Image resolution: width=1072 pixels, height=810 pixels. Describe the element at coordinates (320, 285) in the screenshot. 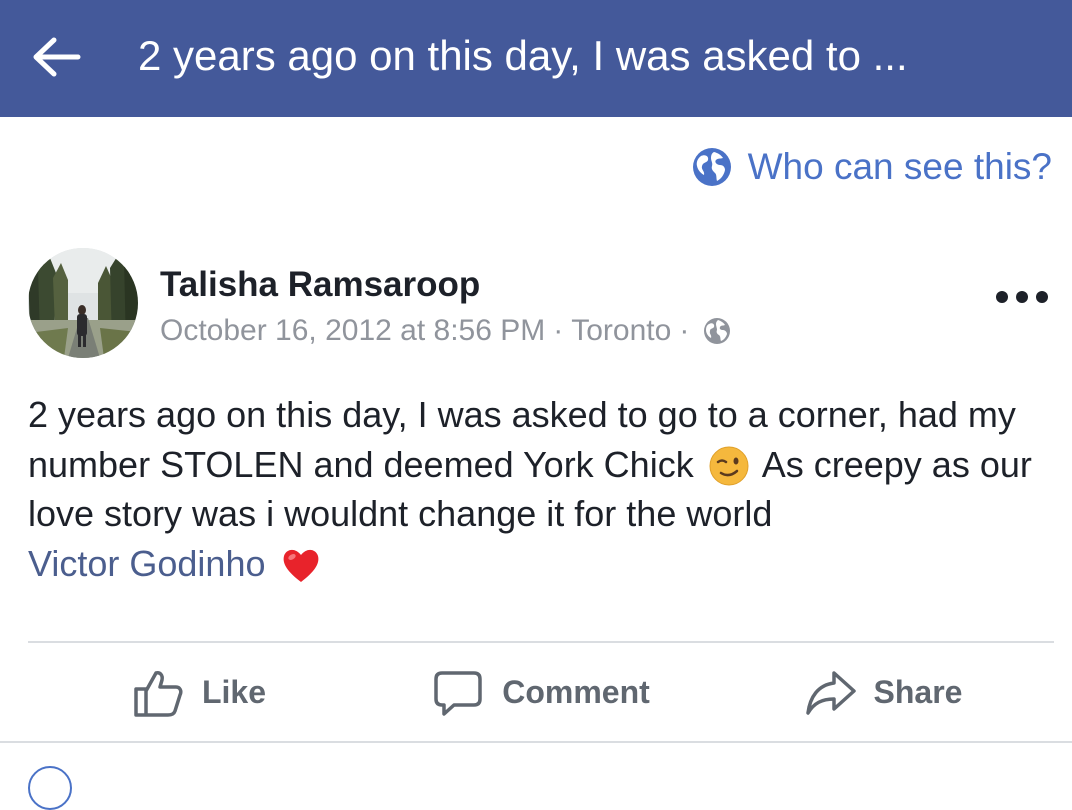

I see `author-name: Talisha Ramsaroop` at that location.